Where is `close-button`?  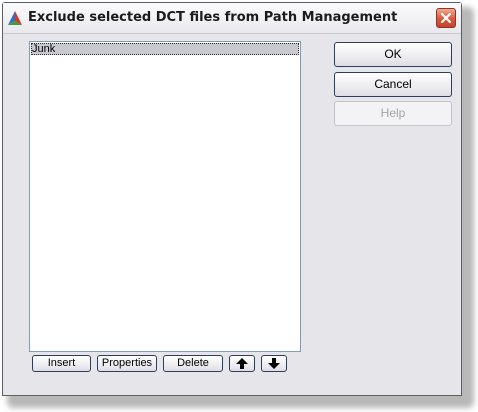
close-button is located at coordinates (446, 18).